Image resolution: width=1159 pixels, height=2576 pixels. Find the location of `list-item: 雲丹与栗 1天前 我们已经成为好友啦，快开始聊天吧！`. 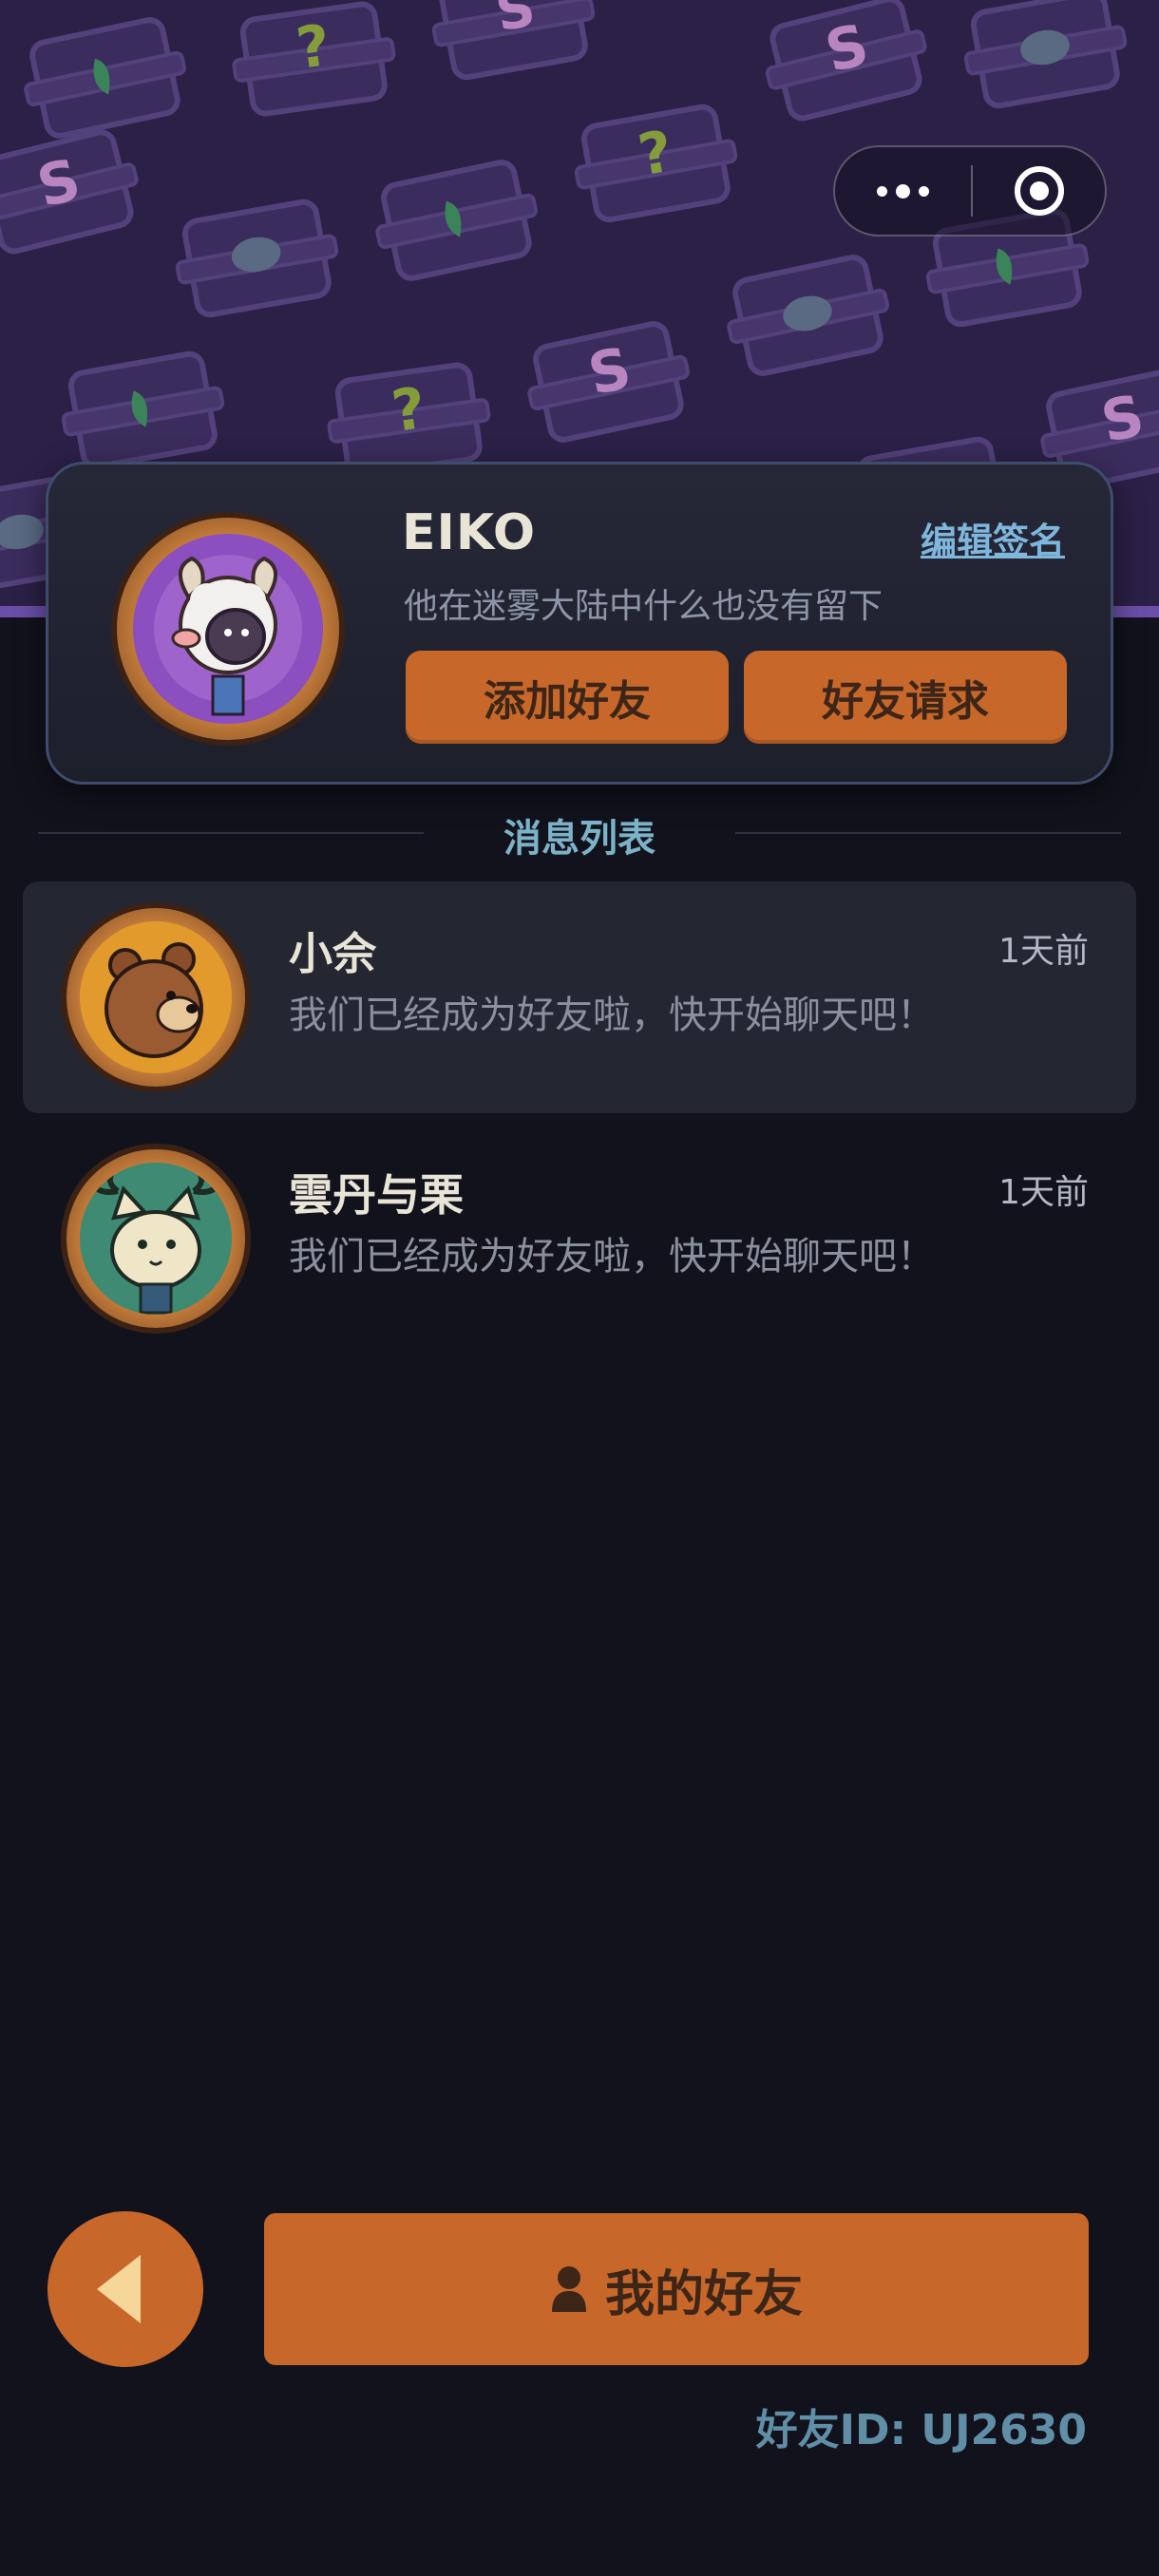

list-item: 雲丹与栗 1天前 我们已经成为好友啦，快开始聊天吧！ is located at coordinates (579, 1238).